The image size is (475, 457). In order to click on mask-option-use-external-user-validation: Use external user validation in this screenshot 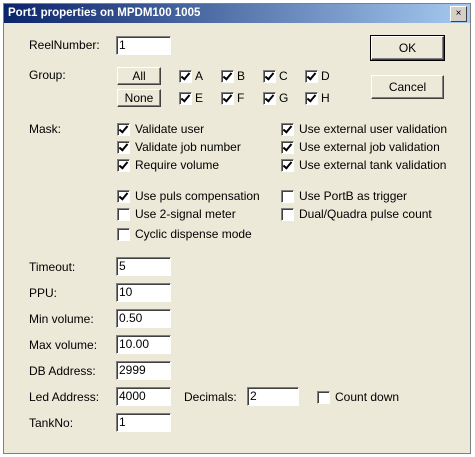, I will do `click(364, 129)`.